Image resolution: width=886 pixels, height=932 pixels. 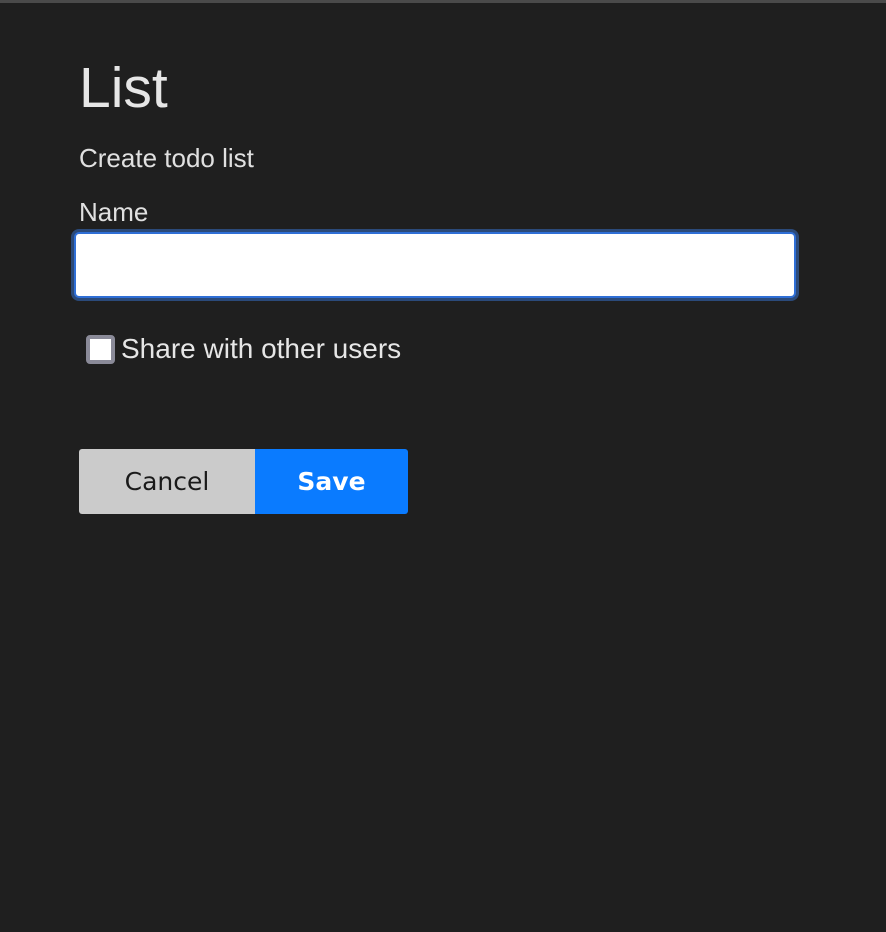 I want to click on save-button: Save, so click(x=331, y=481).